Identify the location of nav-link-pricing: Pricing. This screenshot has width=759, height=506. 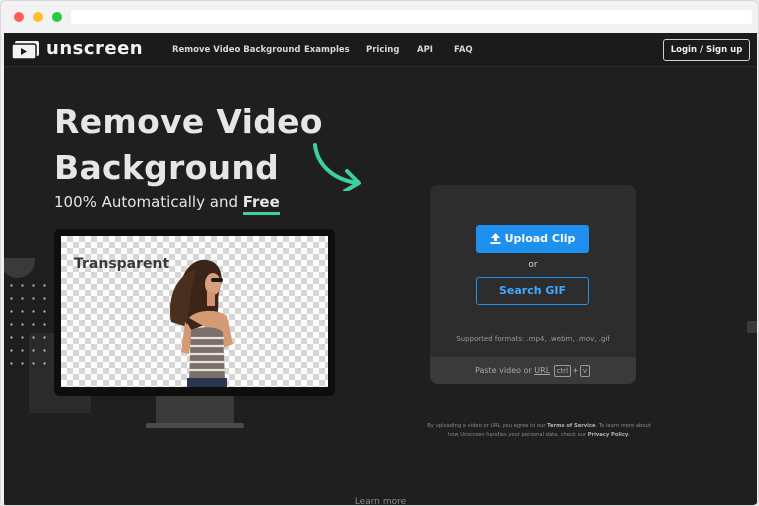
(382, 50).